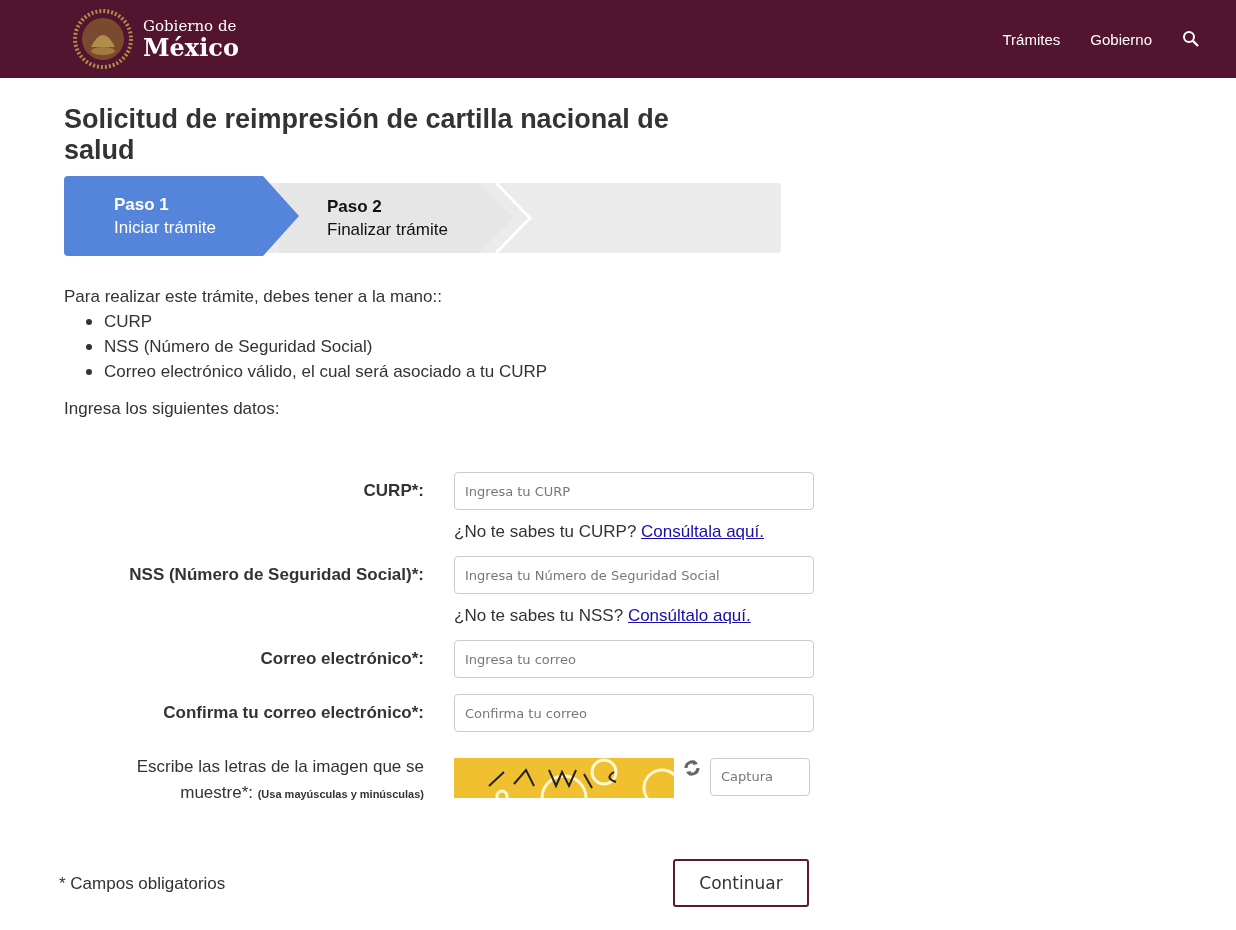  I want to click on page-title: Solicitud de reimpresión de cartilla nacional de salud, so click(367, 135).